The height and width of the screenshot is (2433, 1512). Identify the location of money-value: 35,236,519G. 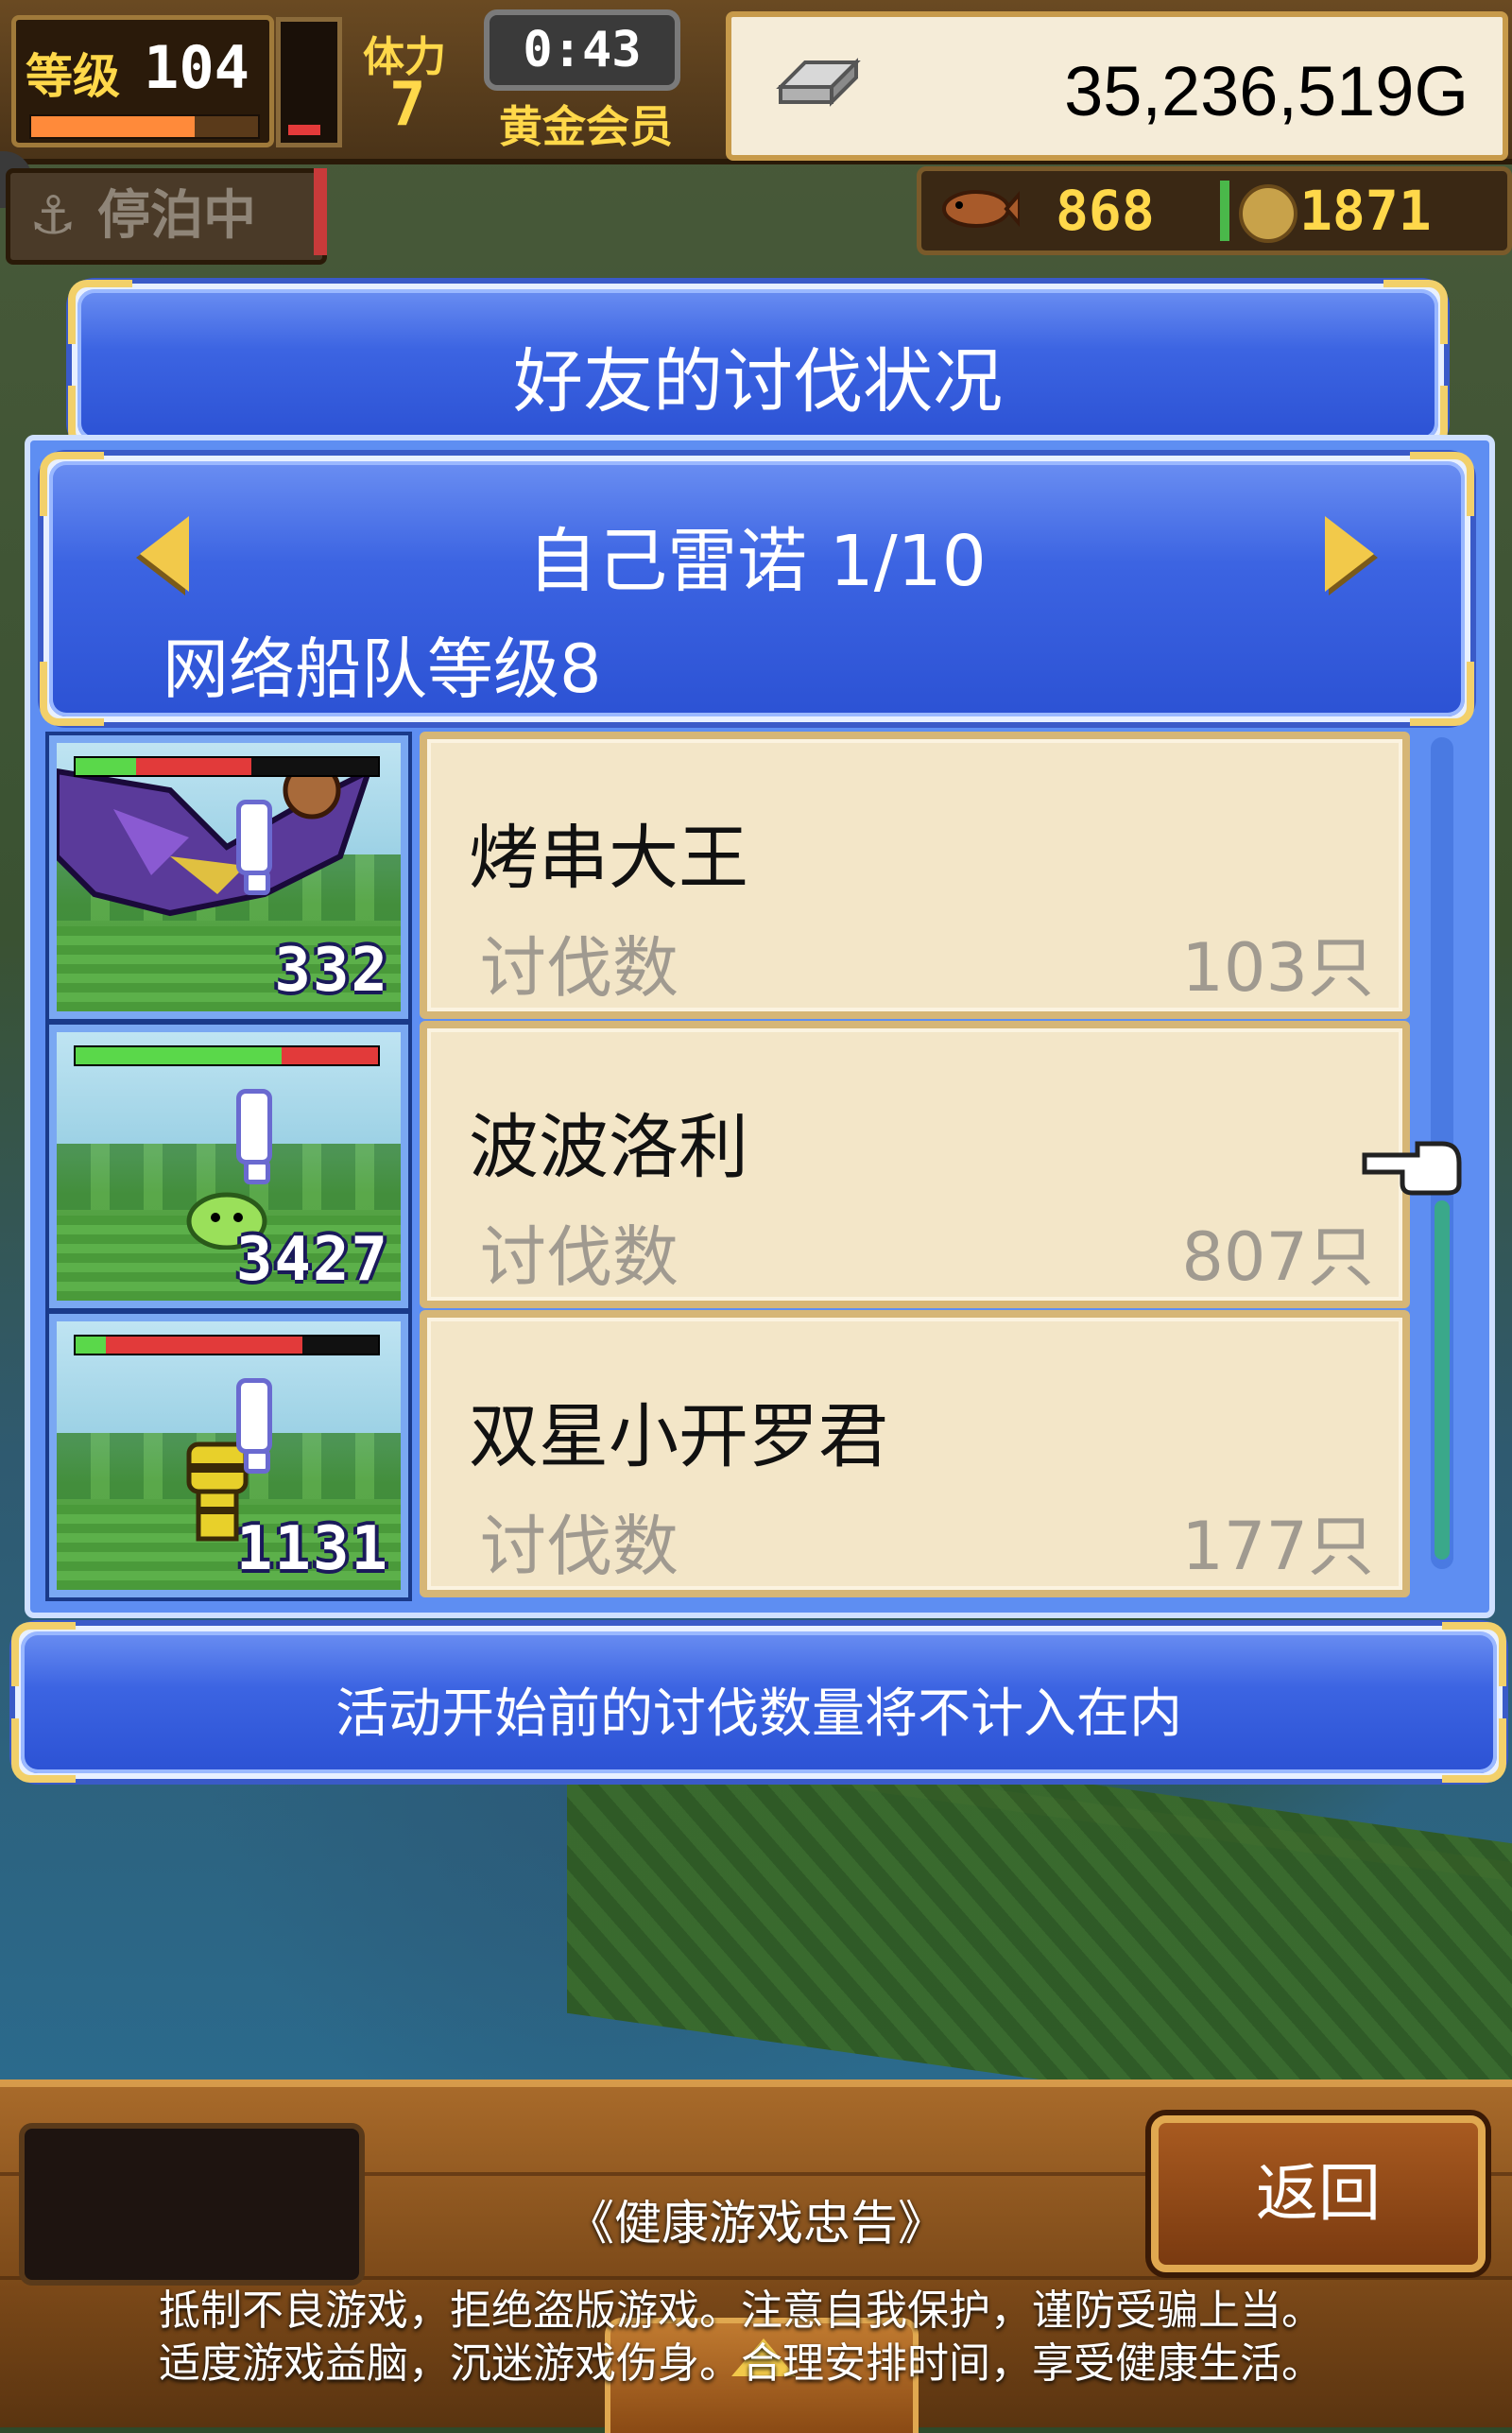
(1266, 91).